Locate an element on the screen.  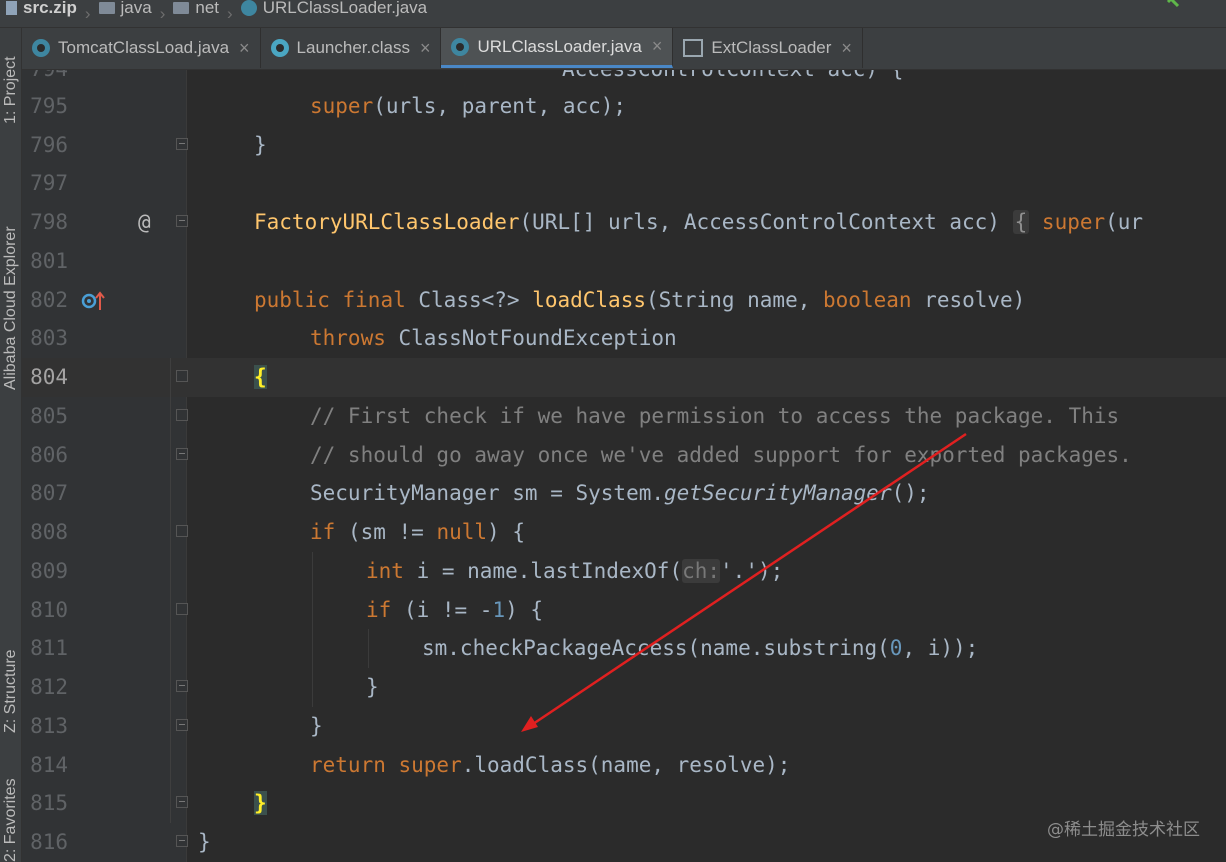
line-number: 809 is located at coordinates (49, 571).